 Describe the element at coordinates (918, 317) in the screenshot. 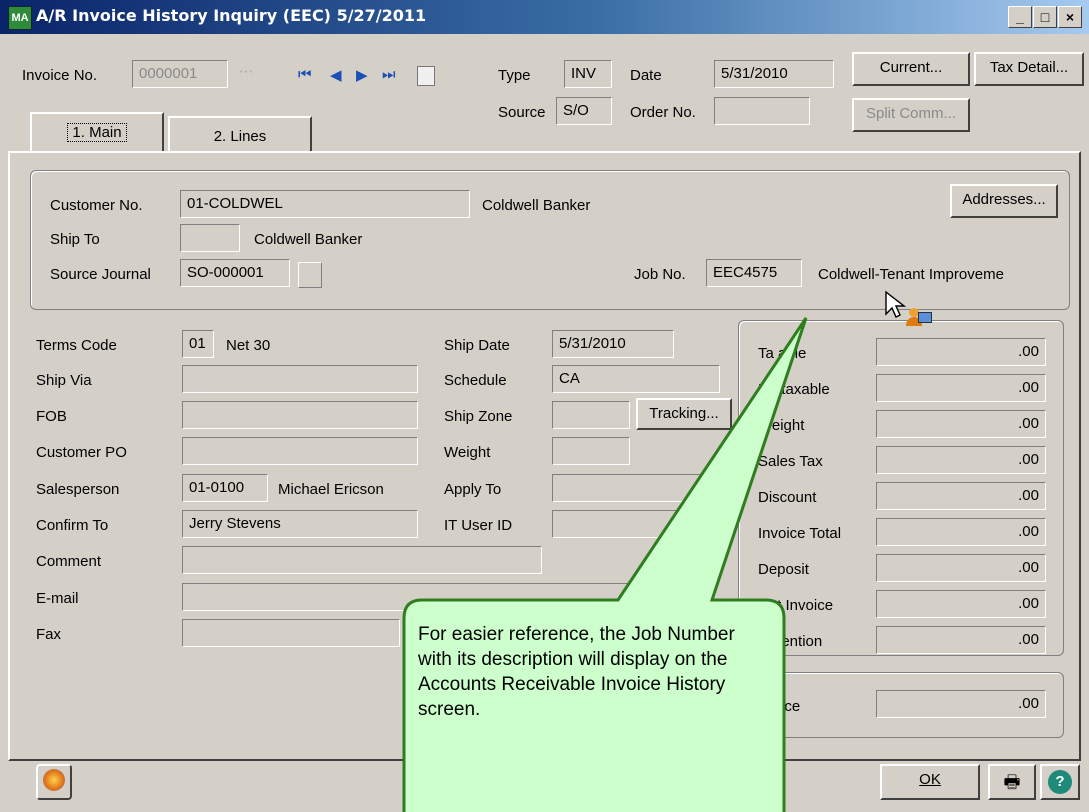

I see `user-icon` at that location.